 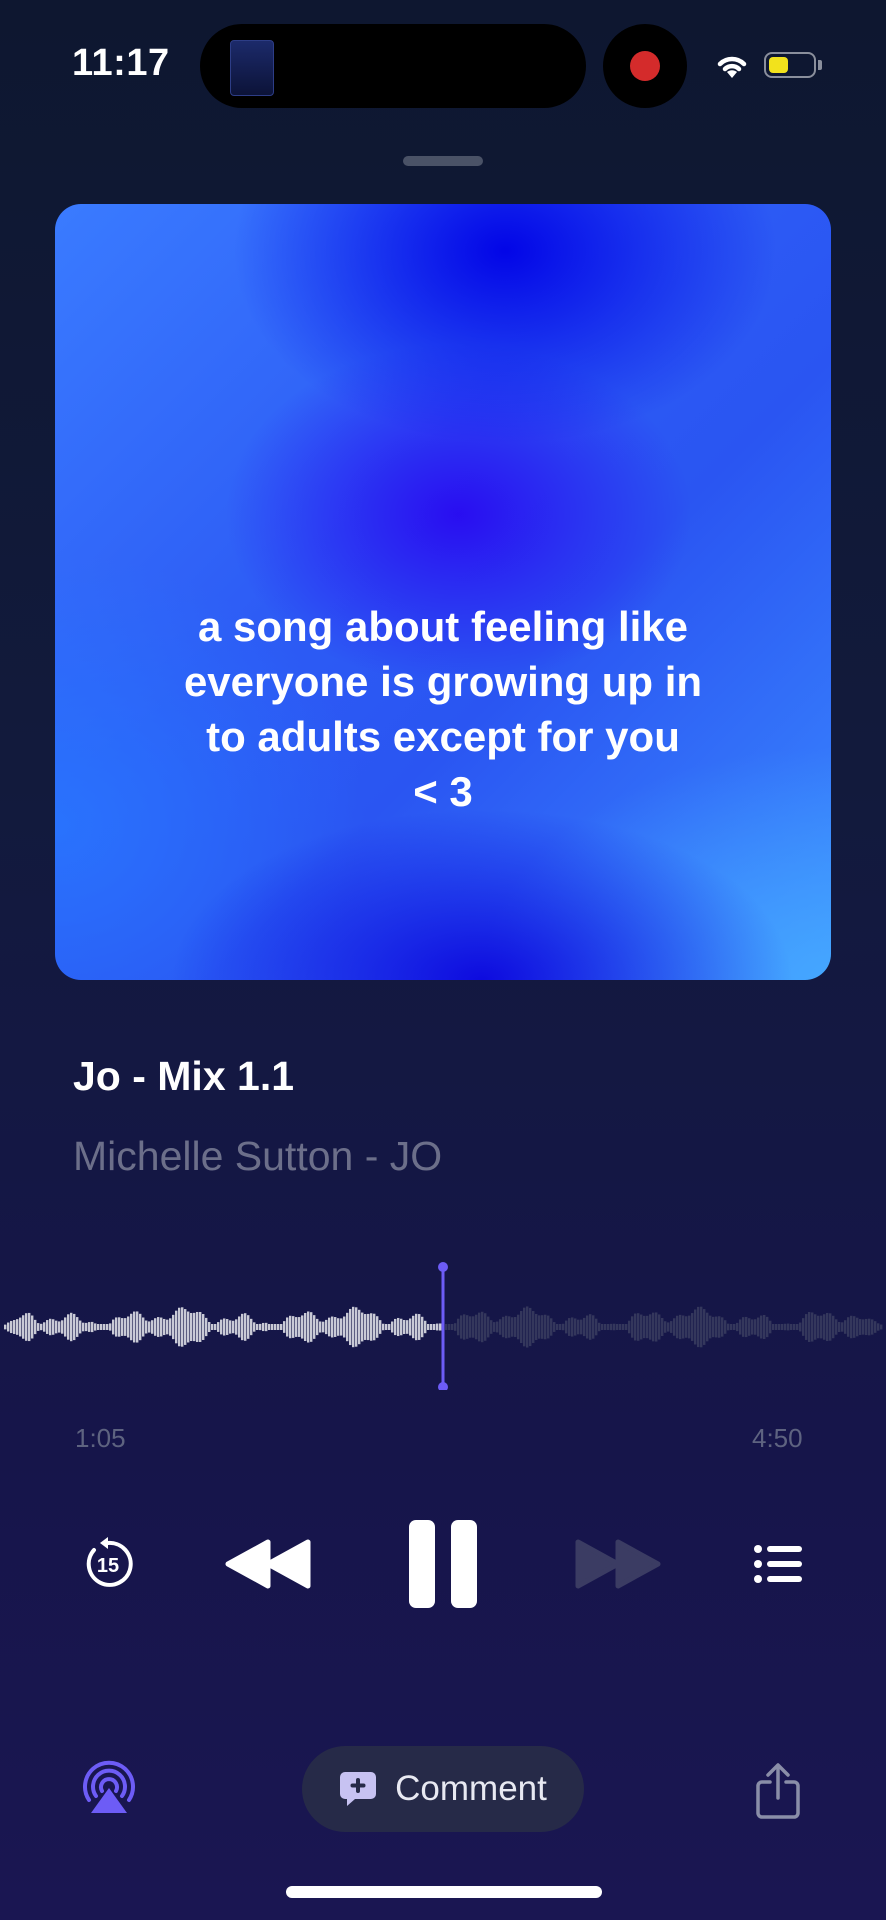 I want to click on rewind-button, so click(x=268, y=1564).